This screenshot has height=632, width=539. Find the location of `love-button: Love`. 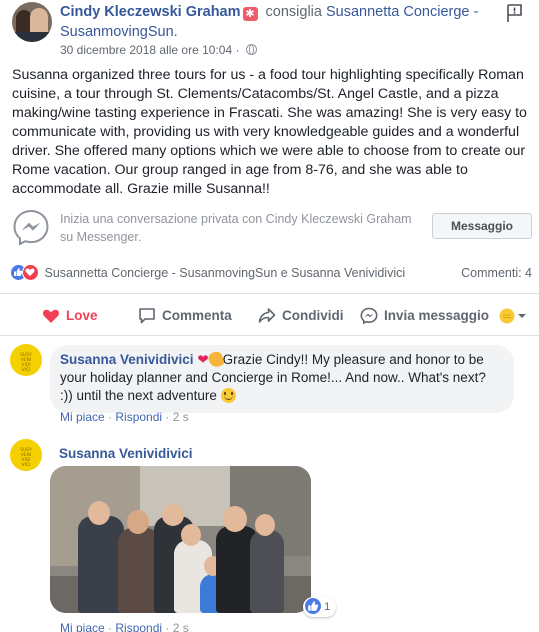

love-button: Love is located at coordinates (70, 316).